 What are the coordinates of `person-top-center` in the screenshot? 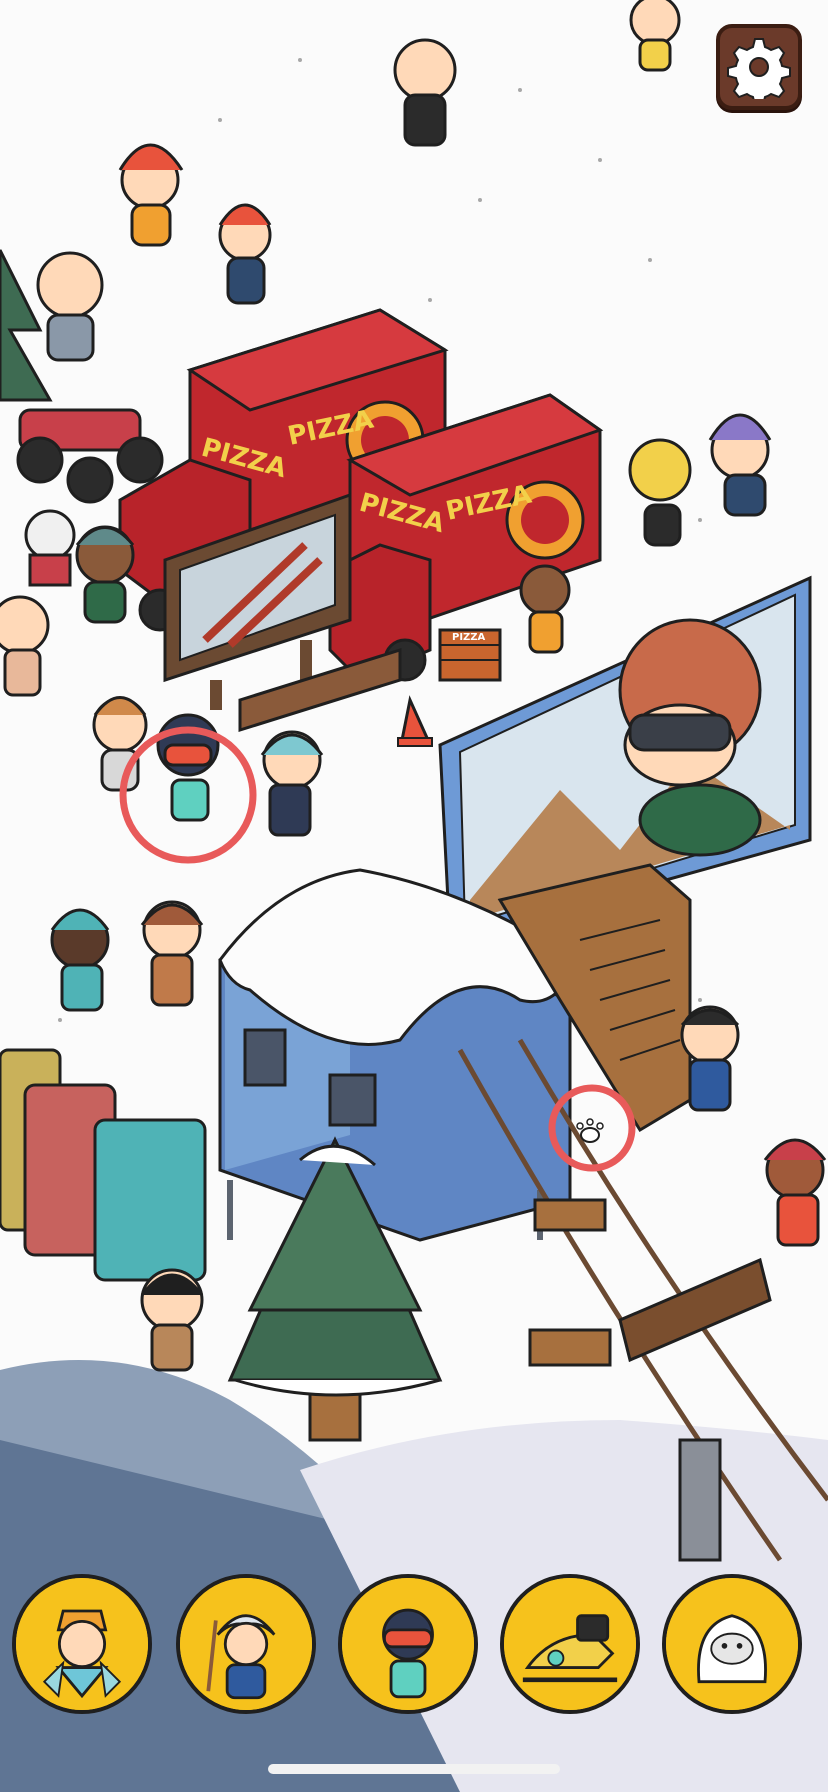 It's located at (425, 92).